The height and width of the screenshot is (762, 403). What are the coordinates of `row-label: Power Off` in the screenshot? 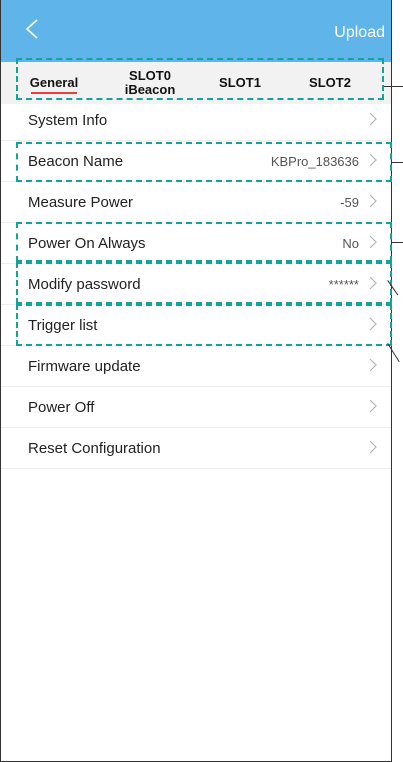 It's located at (61, 407).